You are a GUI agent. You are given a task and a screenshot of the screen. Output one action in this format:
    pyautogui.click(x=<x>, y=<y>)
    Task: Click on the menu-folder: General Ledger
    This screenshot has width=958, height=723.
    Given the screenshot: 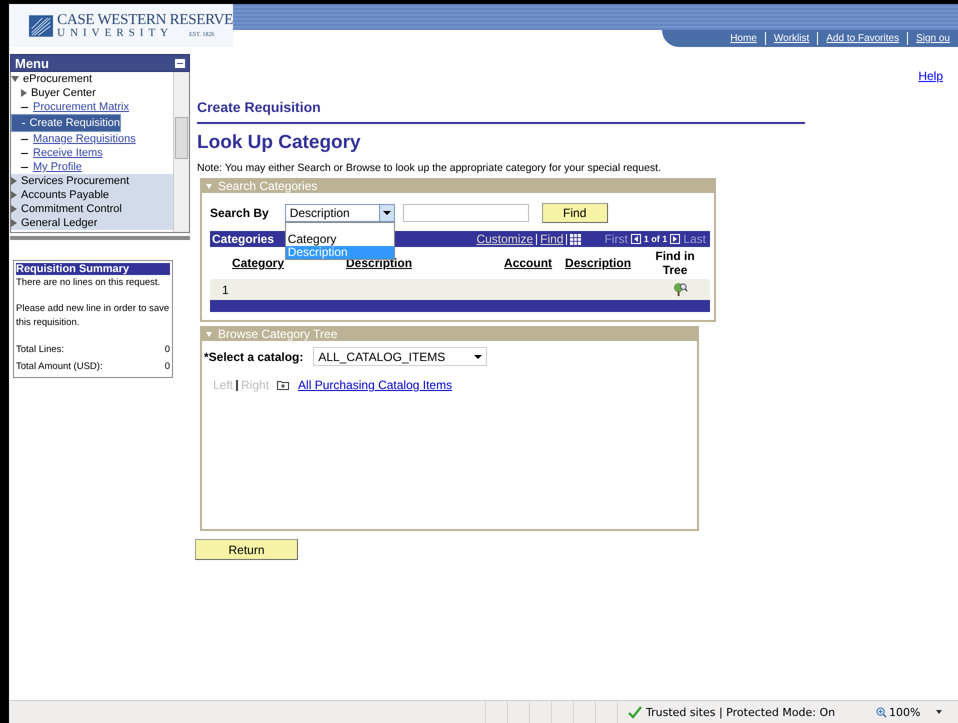 What is the action you would take?
    pyautogui.click(x=92, y=223)
    